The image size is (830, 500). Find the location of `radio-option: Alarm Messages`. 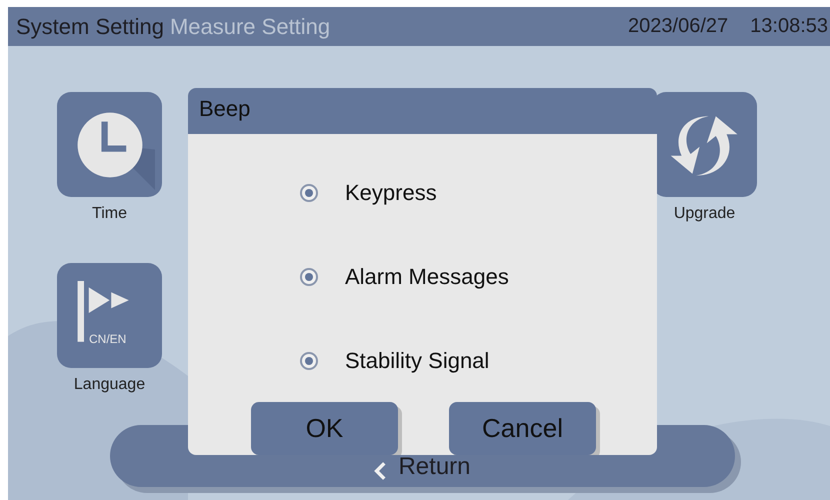

radio-option: Alarm Messages is located at coordinates (478, 277).